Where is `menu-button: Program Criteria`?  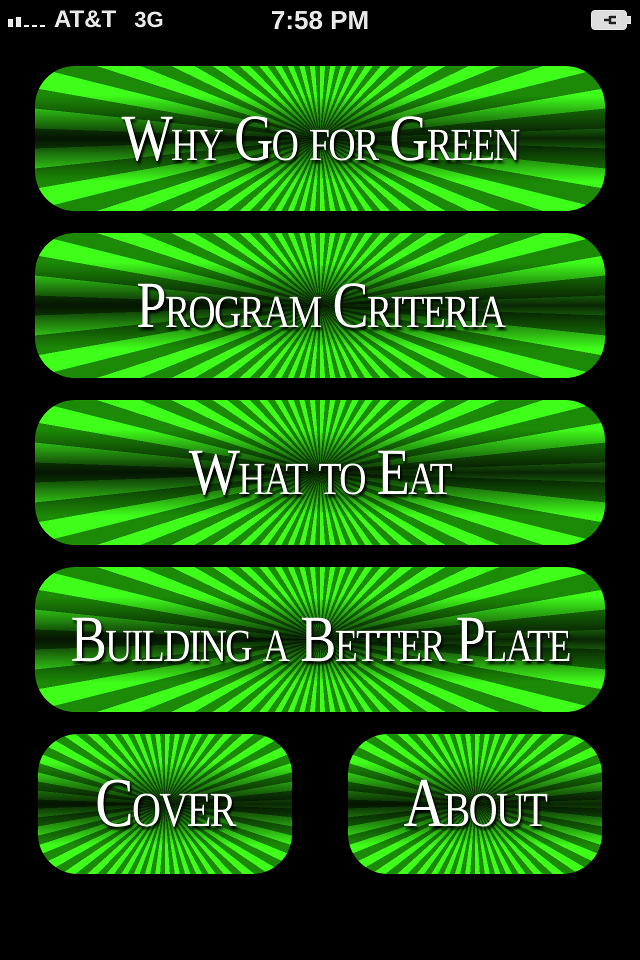 menu-button: Program Criteria is located at coordinates (320, 305).